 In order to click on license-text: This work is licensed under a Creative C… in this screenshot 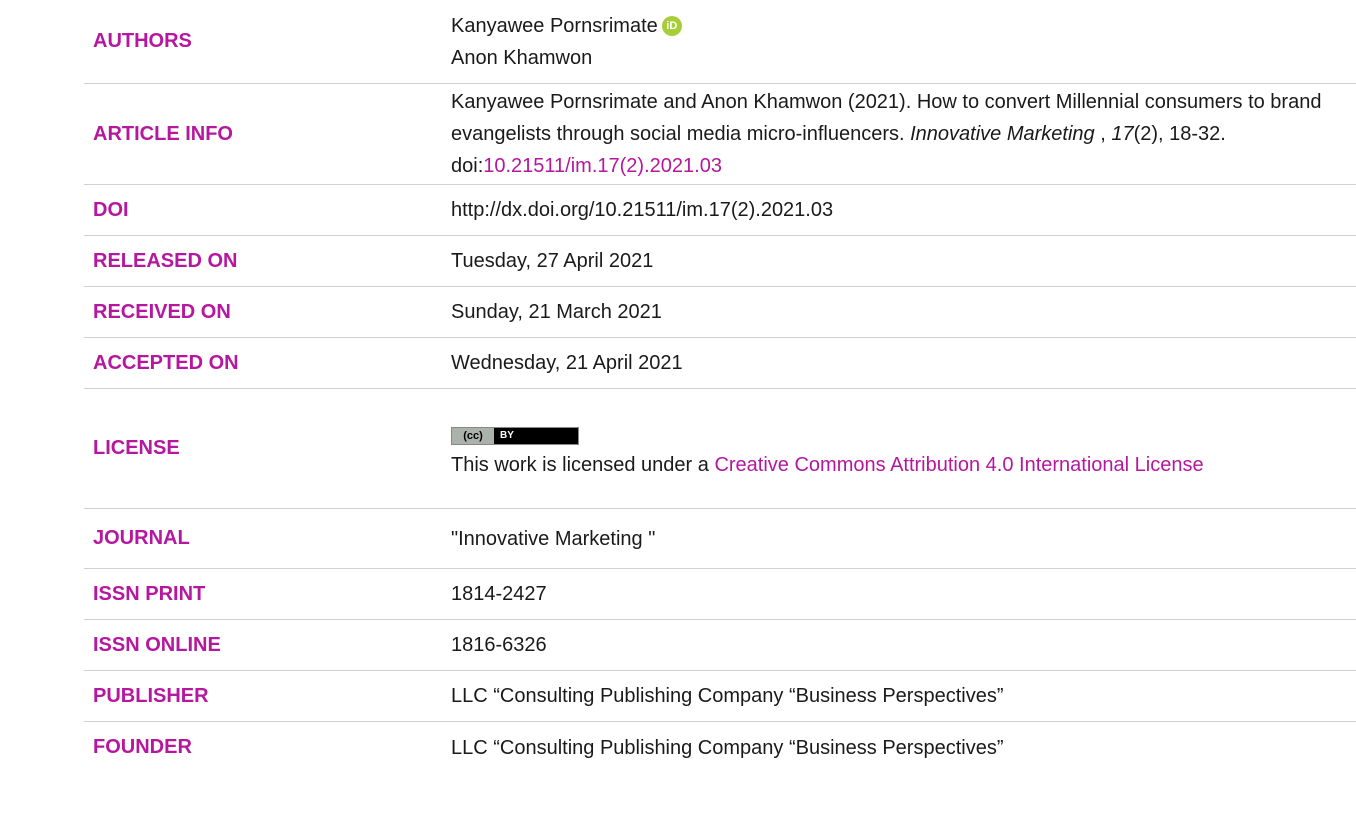, I will do `click(899, 465)`.